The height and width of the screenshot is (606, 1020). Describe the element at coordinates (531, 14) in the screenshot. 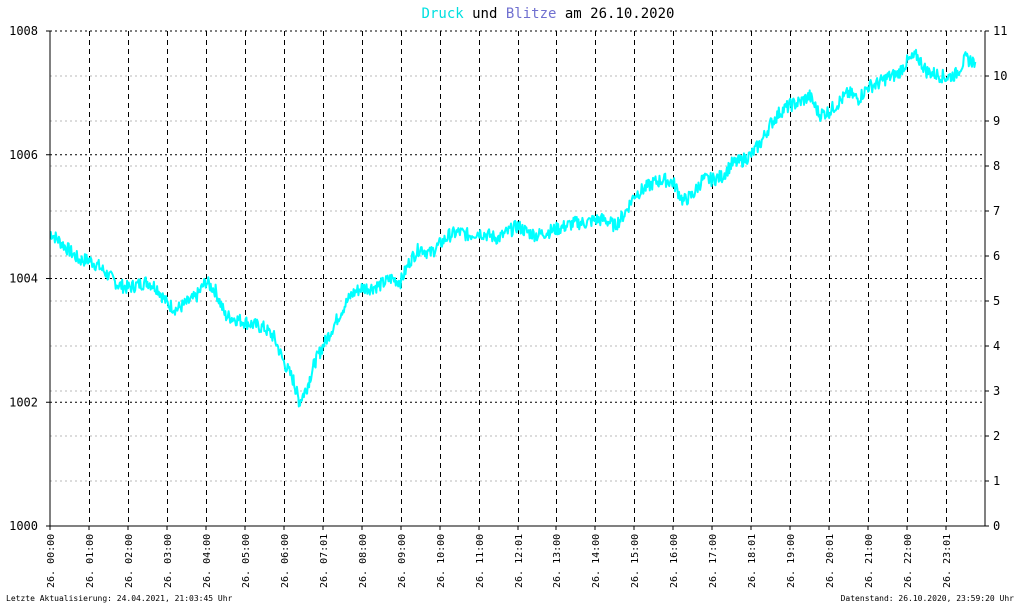

I see `title-part-blitze: Blitze` at that location.